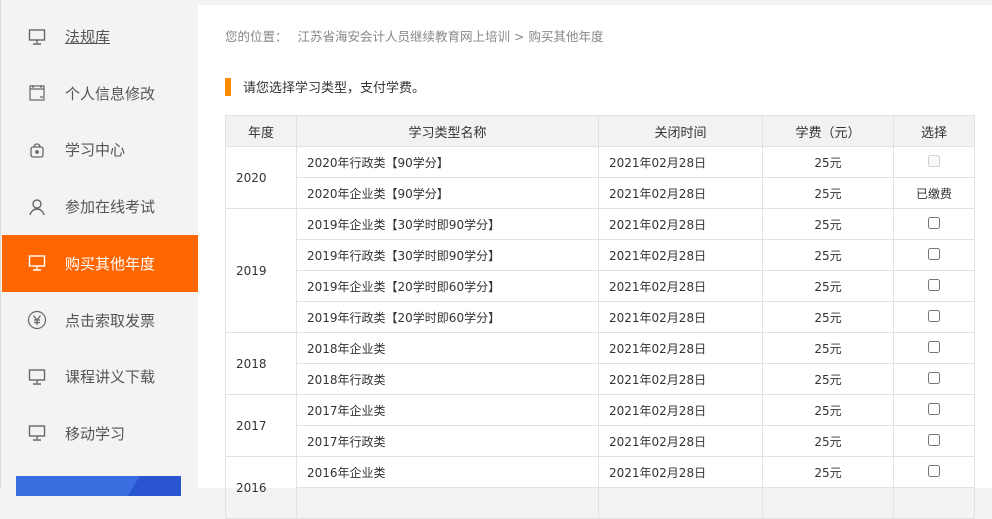 The height and width of the screenshot is (519, 992). What do you see at coordinates (447, 503) in the screenshot?
I see `type-name` at bounding box center [447, 503].